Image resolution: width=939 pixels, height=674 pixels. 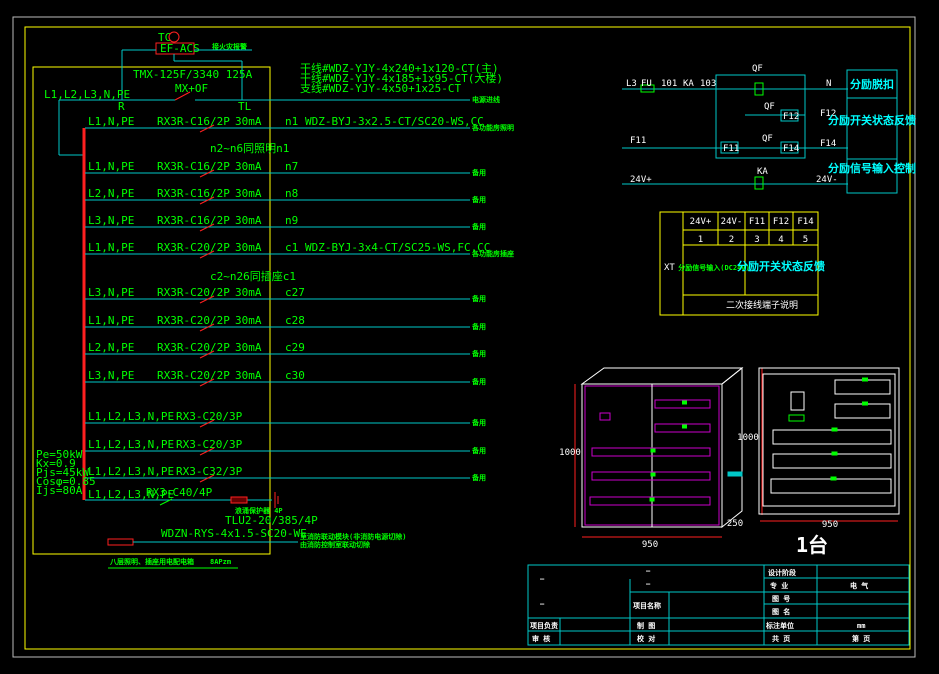 What do you see at coordinates (872, 84) in the screenshot?
I see `side-label: 分励脱扣` at bounding box center [872, 84].